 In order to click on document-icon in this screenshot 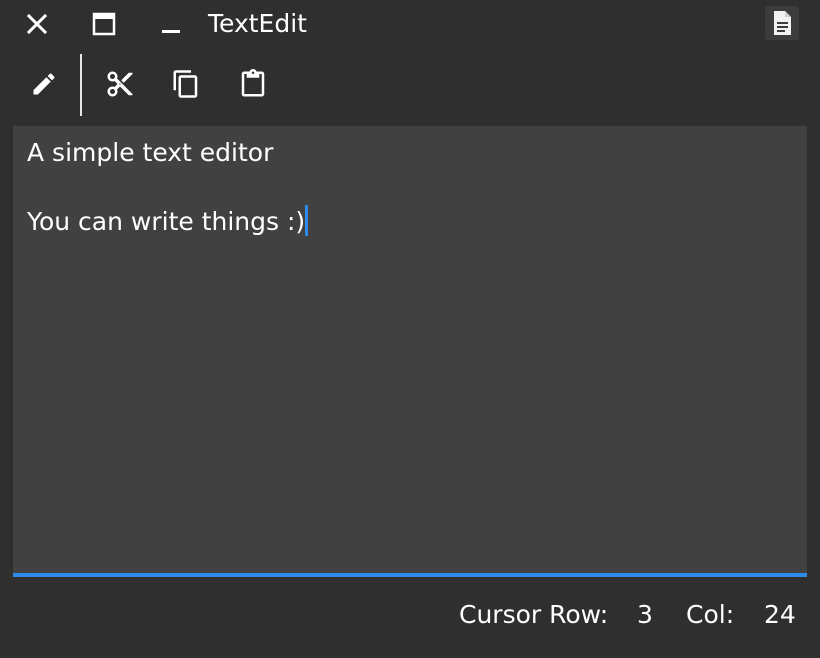, I will do `click(782, 23)`.